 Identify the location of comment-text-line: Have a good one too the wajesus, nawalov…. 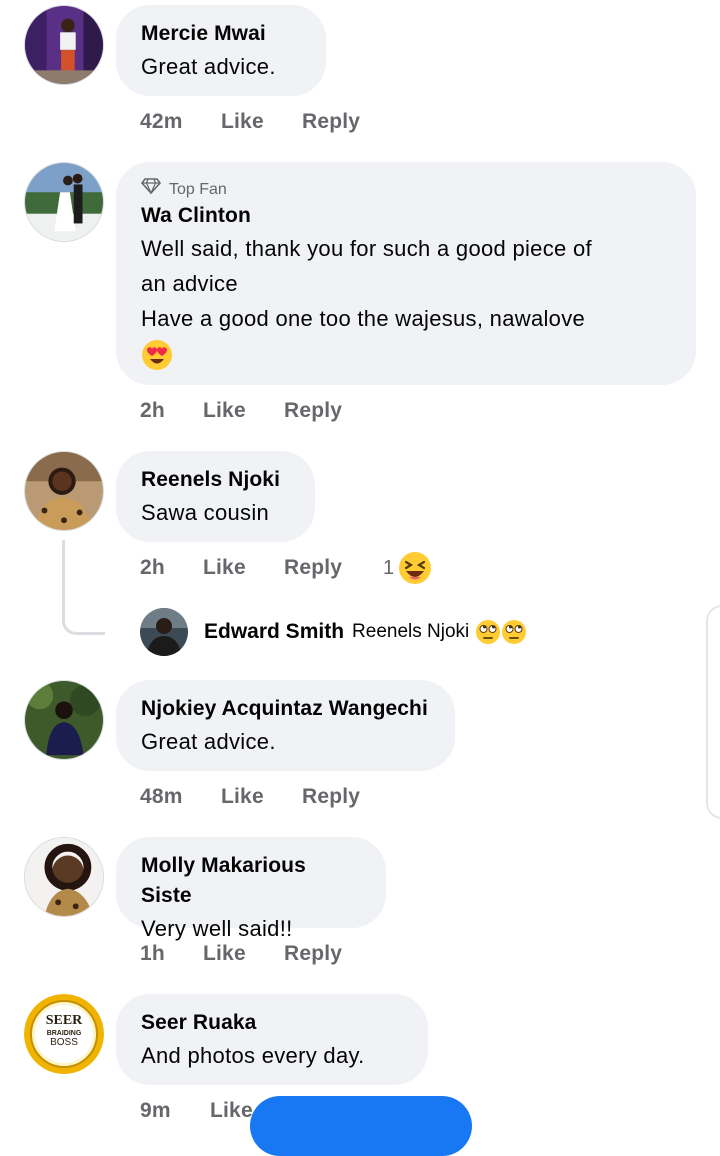
(363, 318).